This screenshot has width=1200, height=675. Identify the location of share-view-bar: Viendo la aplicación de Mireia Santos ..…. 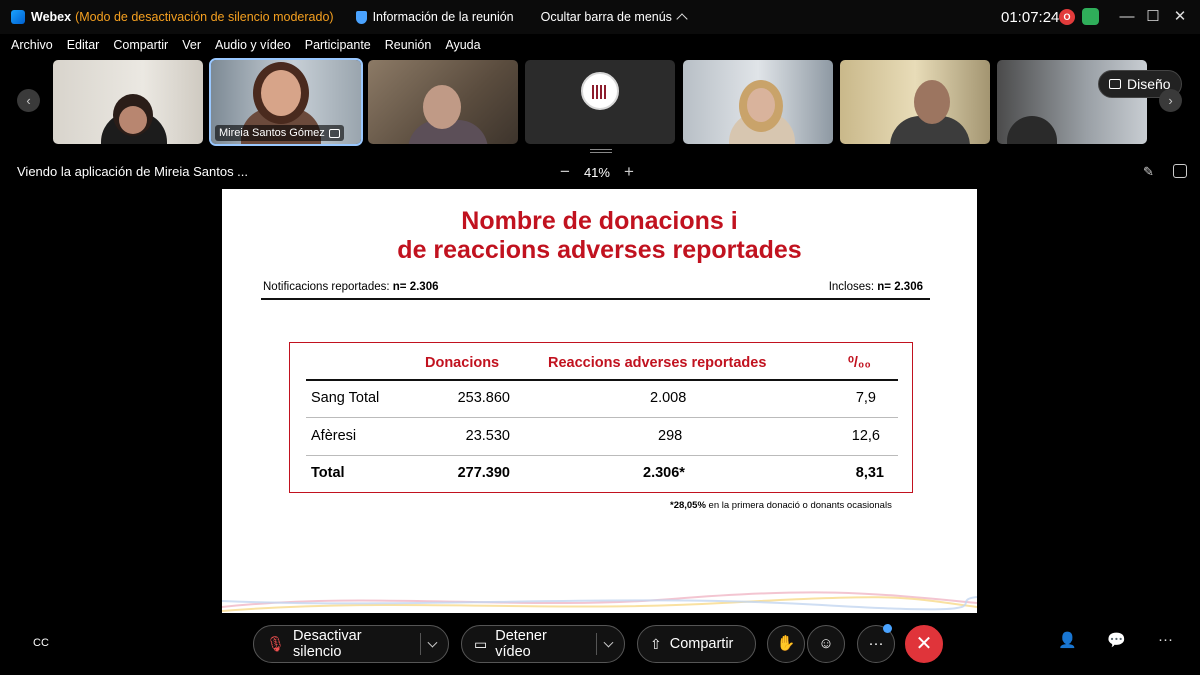
(600, 172).